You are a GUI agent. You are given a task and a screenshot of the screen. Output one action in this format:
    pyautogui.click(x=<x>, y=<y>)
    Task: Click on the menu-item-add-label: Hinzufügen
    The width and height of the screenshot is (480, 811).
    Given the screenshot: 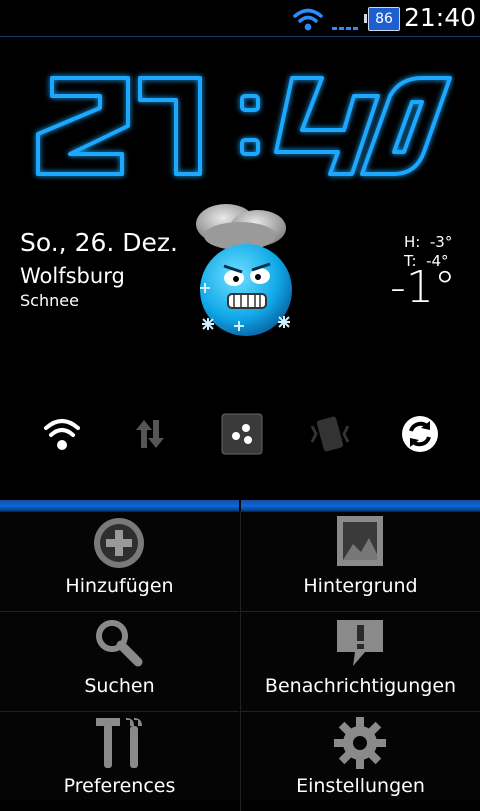 What is the action you would take?
    pyautogui.click(x=119, y=586)
    